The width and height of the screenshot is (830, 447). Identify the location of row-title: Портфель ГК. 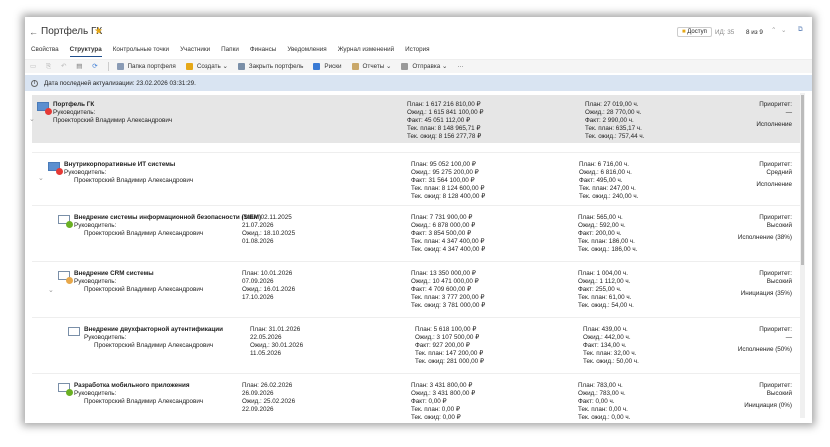
(112, 105).